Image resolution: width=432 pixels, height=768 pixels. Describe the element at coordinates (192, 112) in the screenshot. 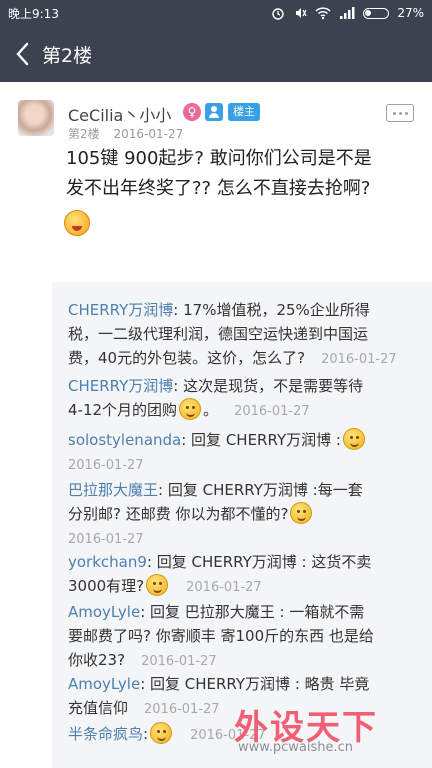

I see `female-icon: ♀` at that location.